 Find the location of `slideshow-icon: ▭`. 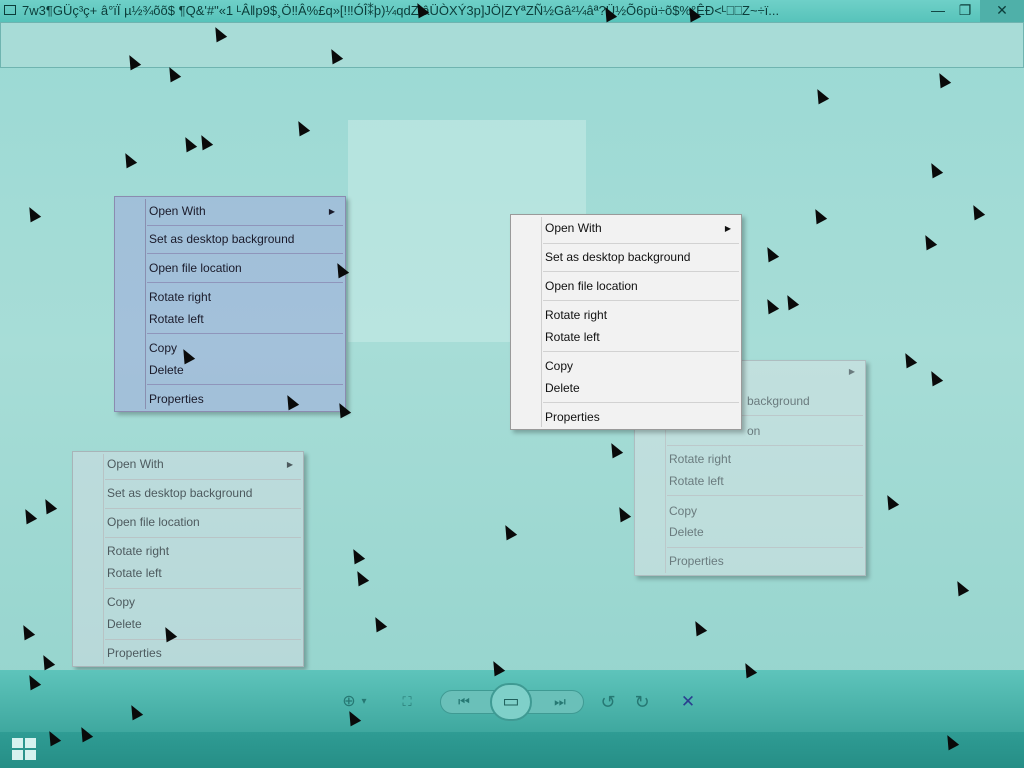

slideshow-icon: ▭ is located at coordinates (511, 701).